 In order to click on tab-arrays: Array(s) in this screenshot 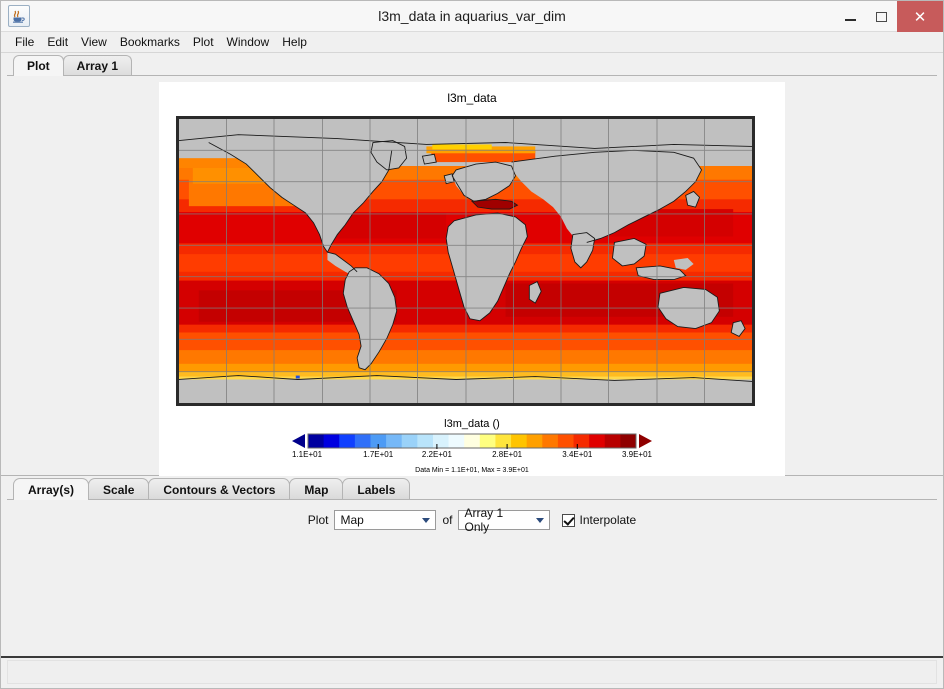, I will do `click(51, 489)`.